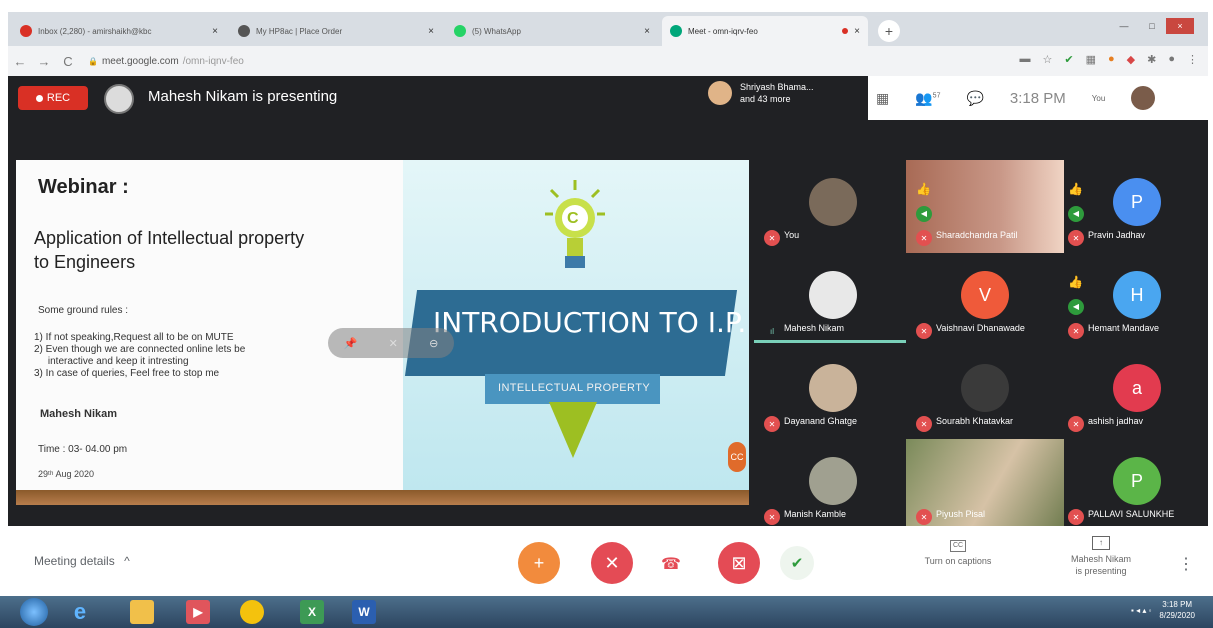 Image resolution: width=1213 pixels, height=628 pixels. Describe the element at coordinates (140, 61) in the screenshot. I see `url-host: meet.google.com` at that location.